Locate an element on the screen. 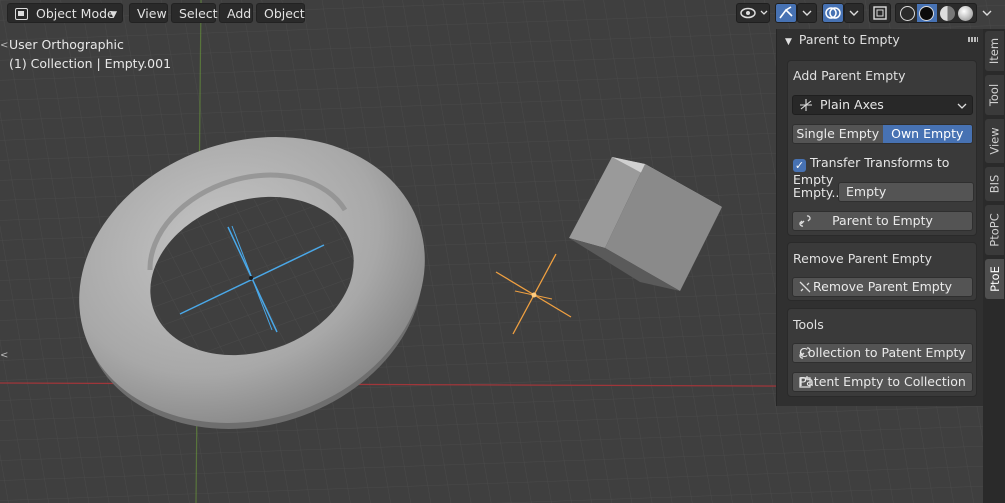  solid-shading-icon is located at coordinates (926, 13).